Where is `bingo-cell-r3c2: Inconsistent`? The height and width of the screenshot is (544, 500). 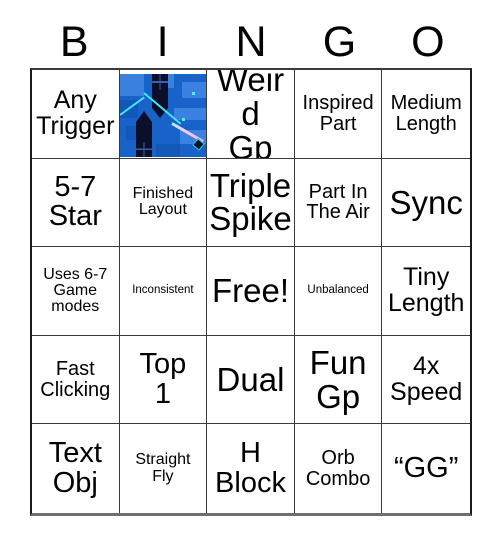
bingo-cell-r3c2: Inconsistent is located at coordinates (163, 291).